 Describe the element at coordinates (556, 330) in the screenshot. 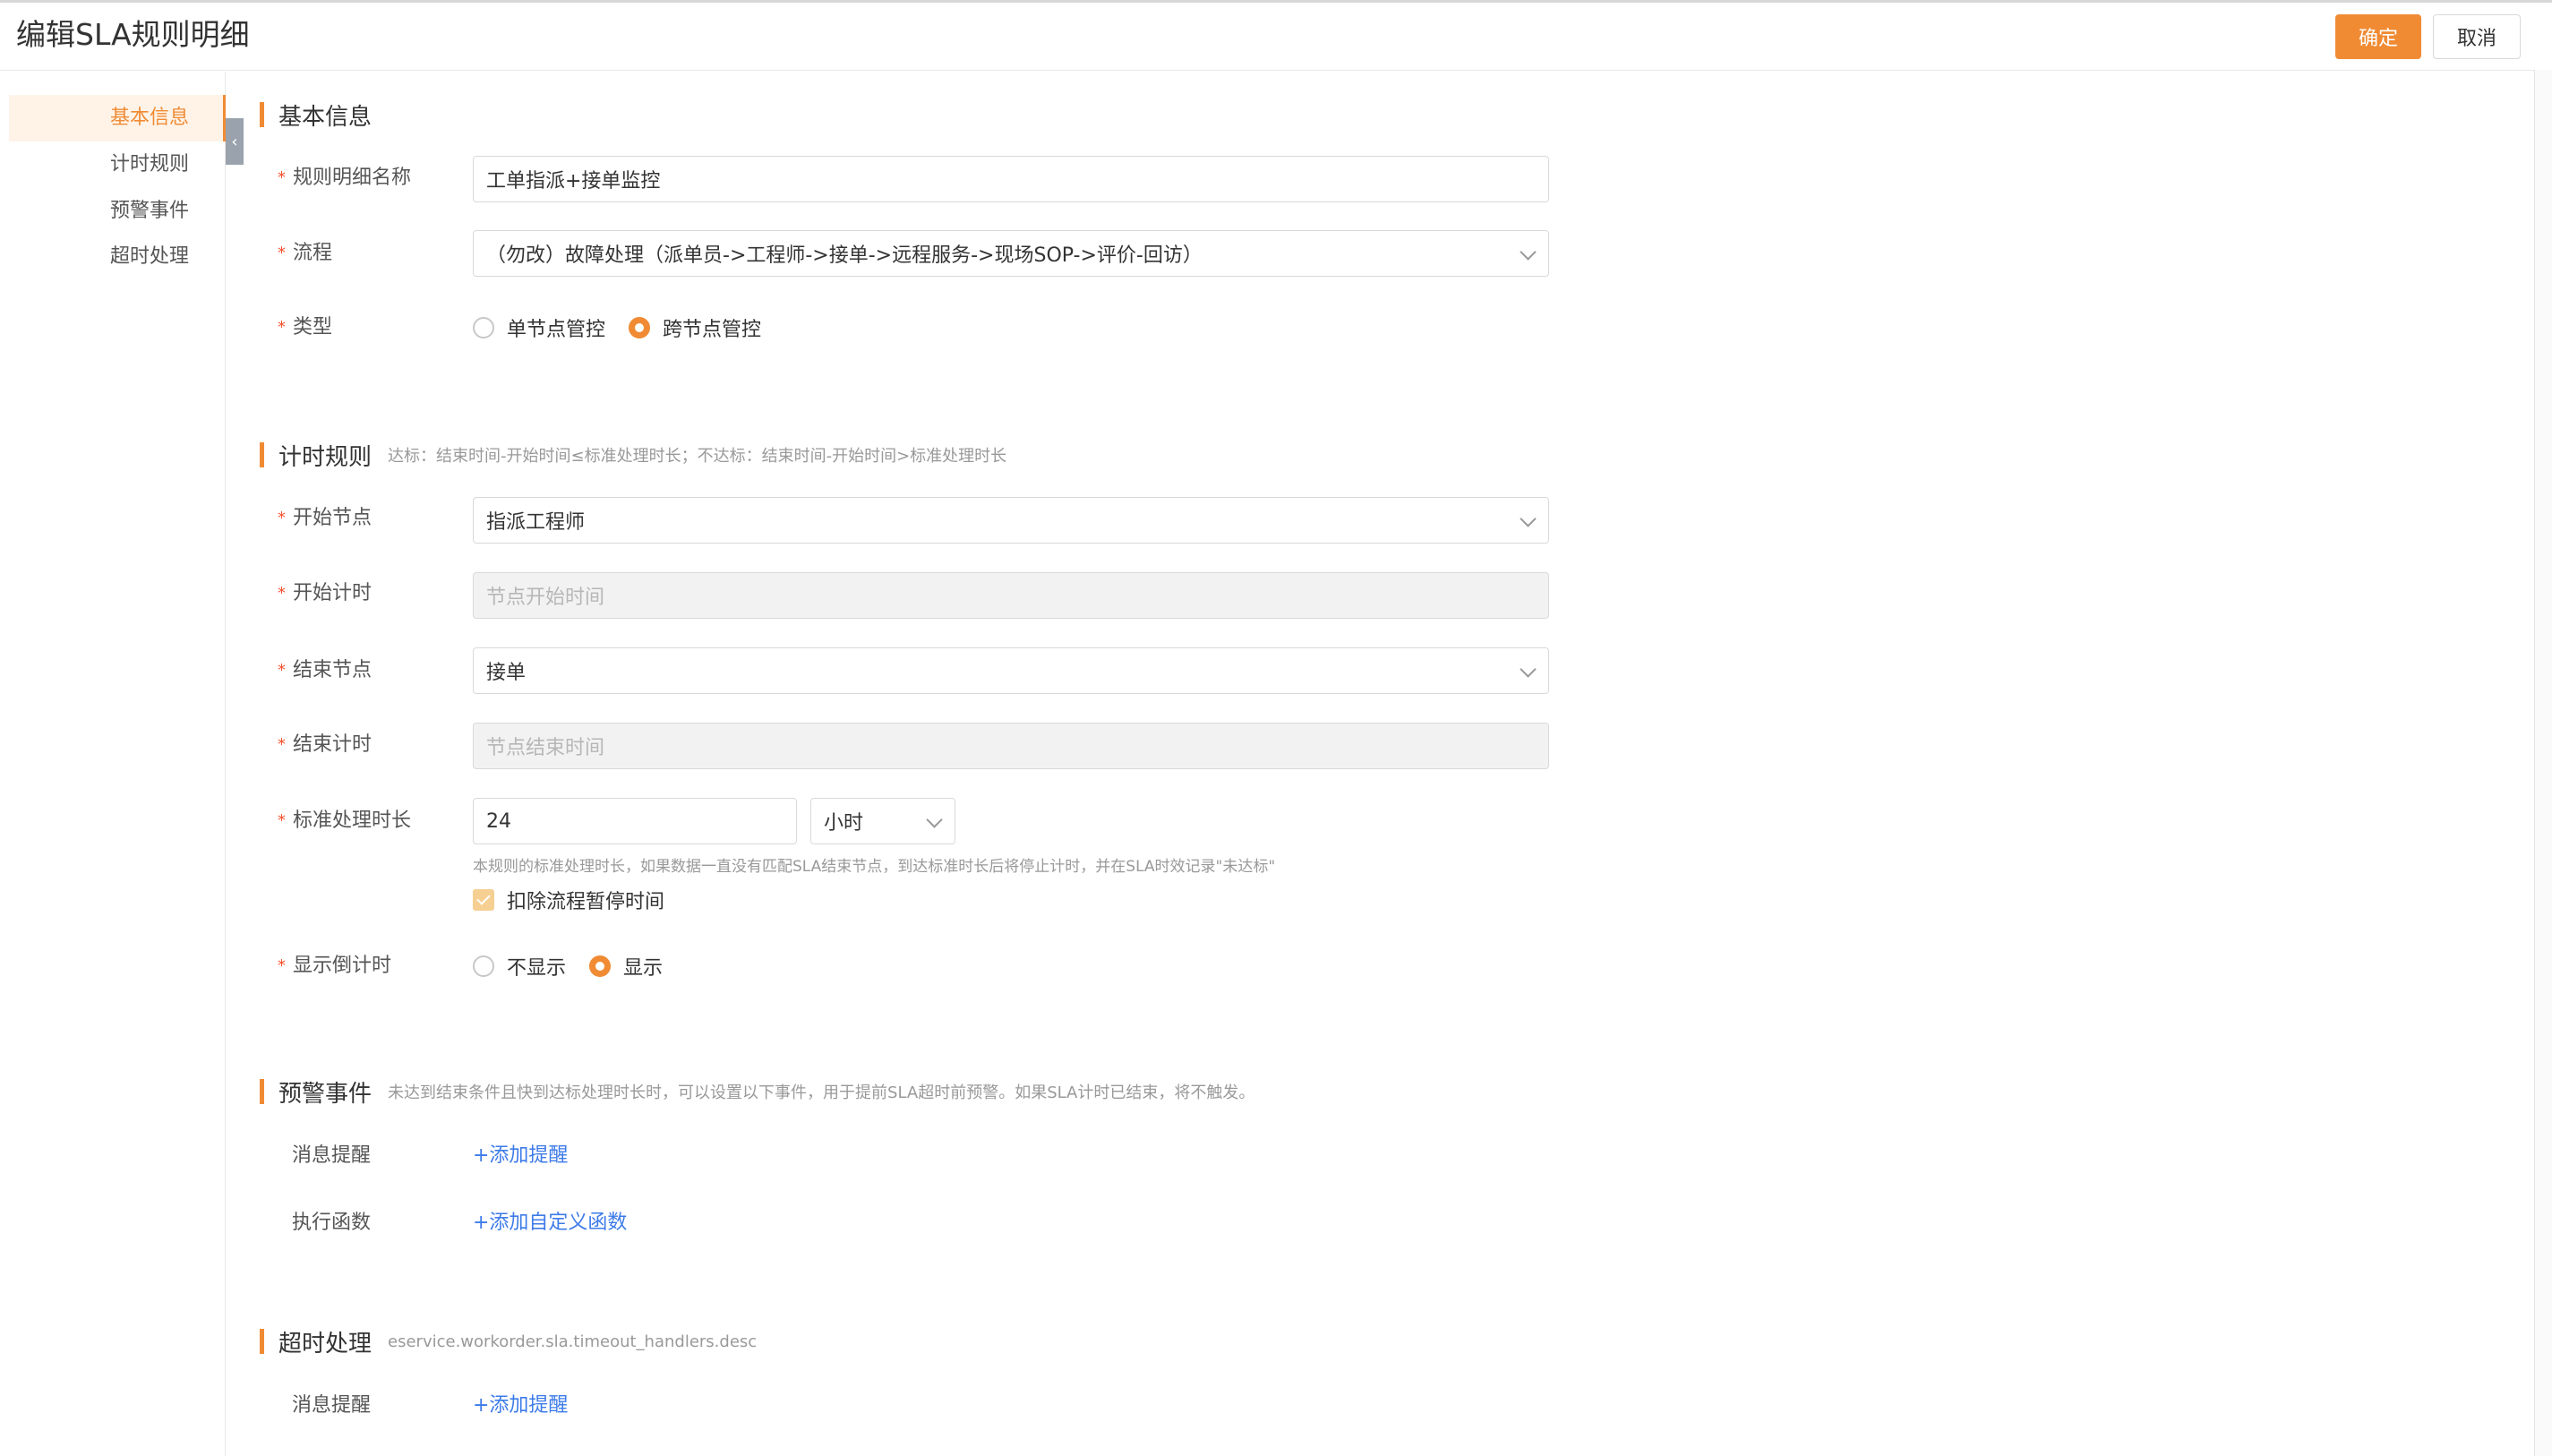

I see `radio-label: 单节点管控` at that location.